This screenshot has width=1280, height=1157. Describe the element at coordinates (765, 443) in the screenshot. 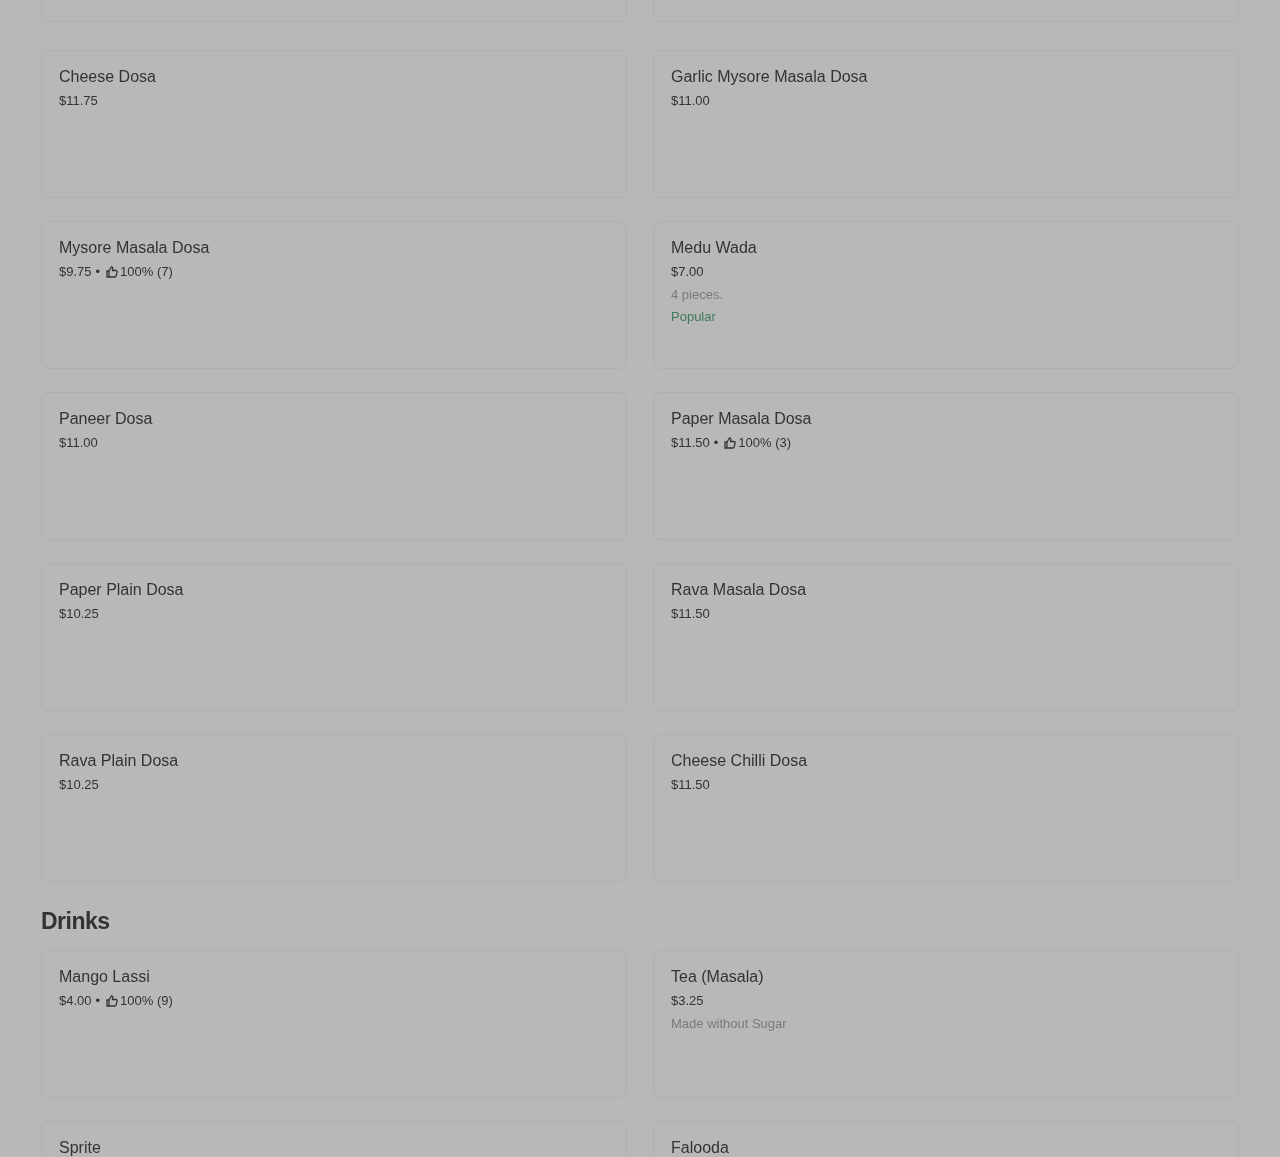

I see `item-rating: 100% (3)` at that location.